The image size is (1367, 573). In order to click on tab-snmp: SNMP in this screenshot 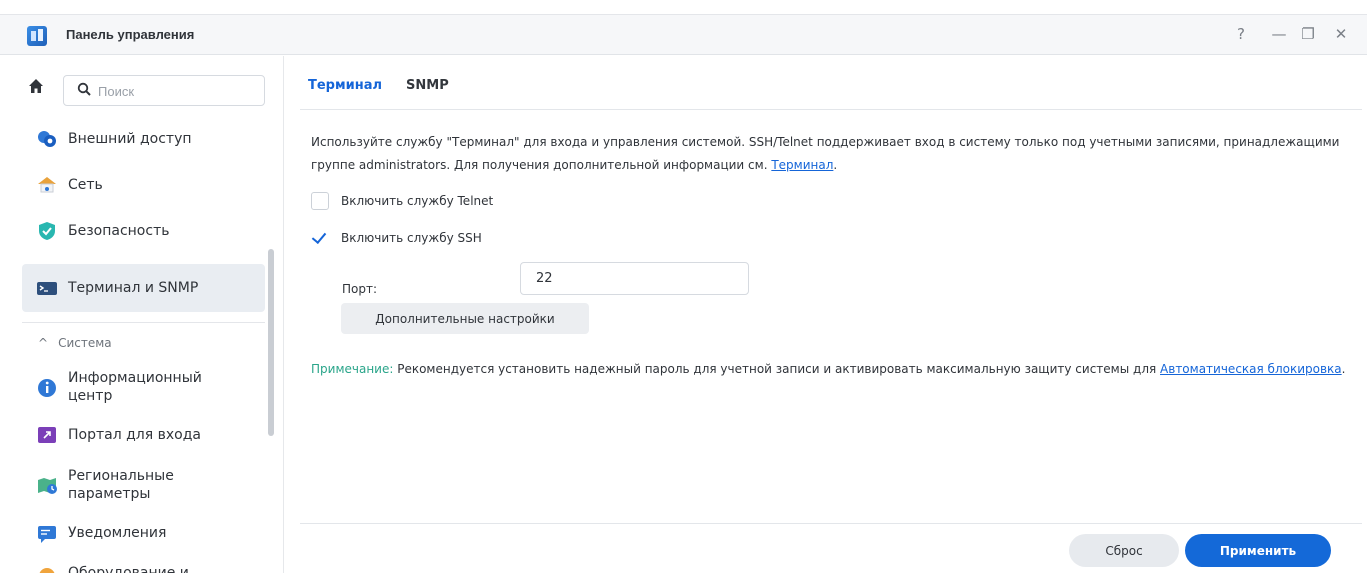, I will do `click(427, 85)`.